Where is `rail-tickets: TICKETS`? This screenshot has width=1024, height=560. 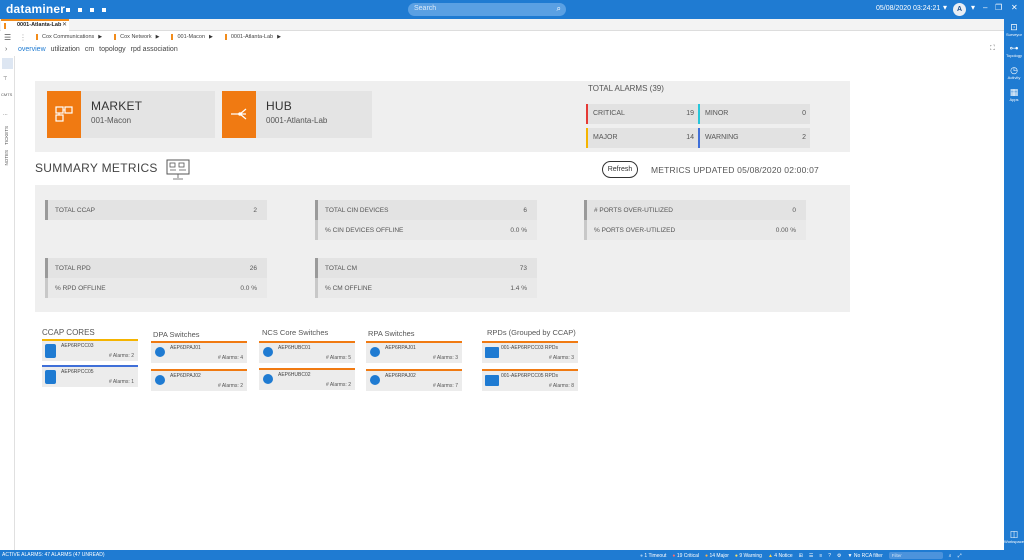
rail-tickets: TICKETS is located at coordinates (6, 135).